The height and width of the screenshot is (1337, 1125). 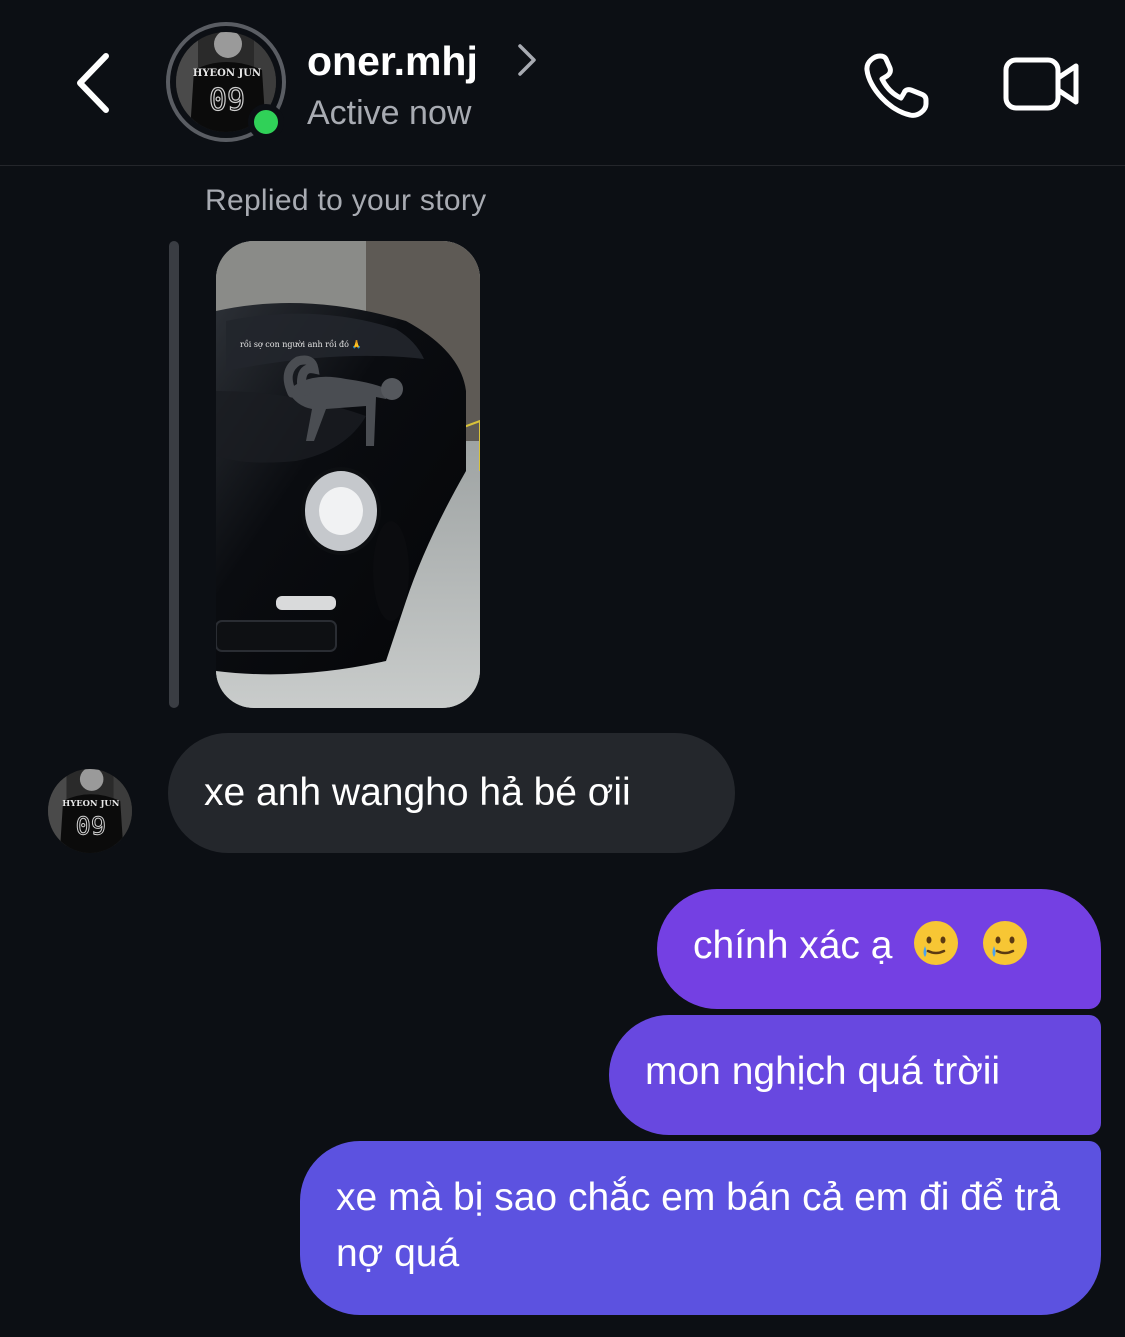 I want to click on chat-header: HYEON JUN 09 oner.mhj Active now, so click(x=562, y=83).